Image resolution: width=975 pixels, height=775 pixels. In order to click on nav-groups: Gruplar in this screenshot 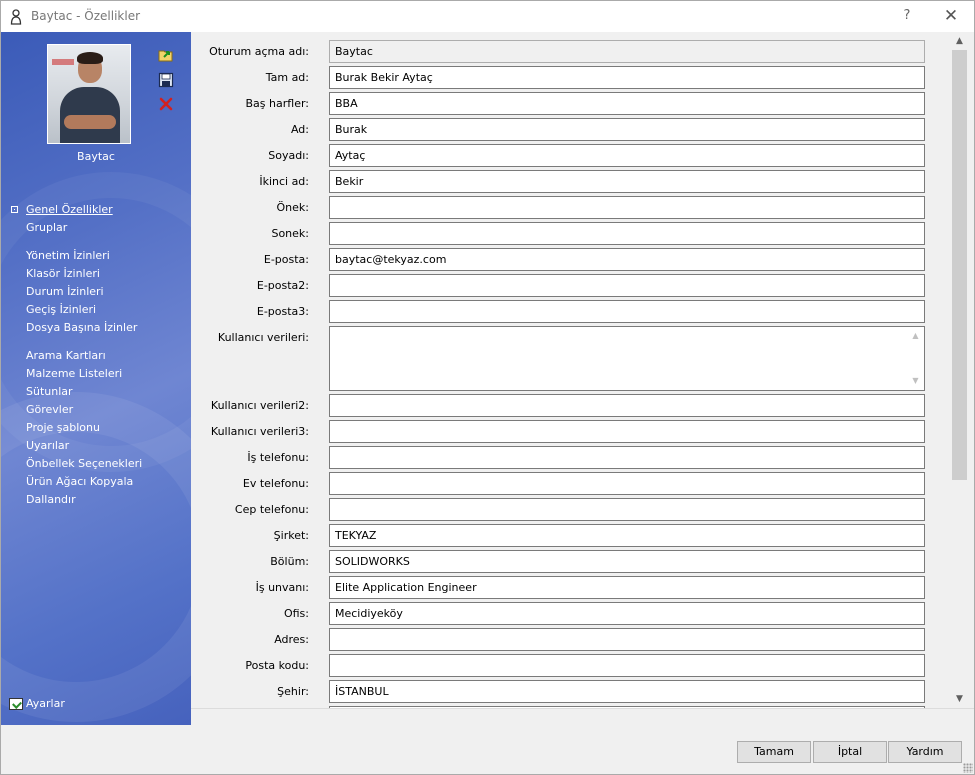, I will do `click(46, 227)`.